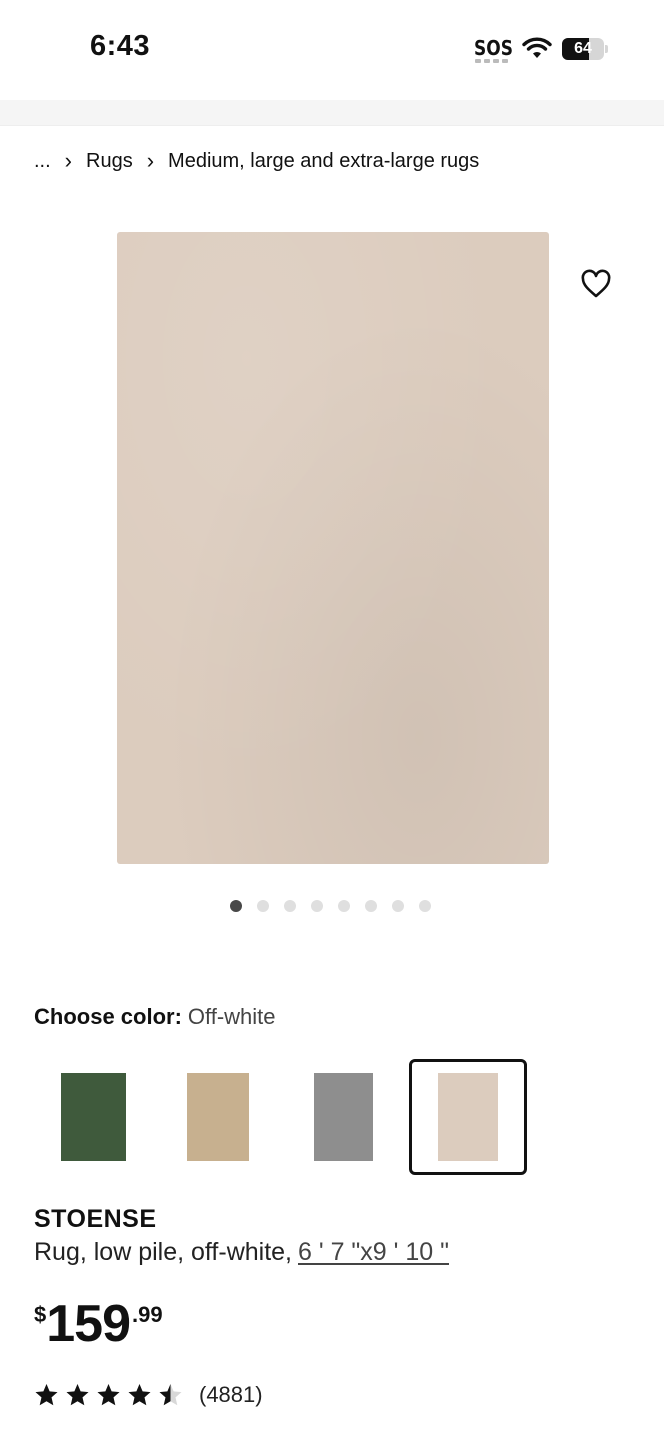 This screenshot has width=664, height=1440. Describe the element at coordinates (537, 47) in the screenshot. I see `wifi-icon` at that location.